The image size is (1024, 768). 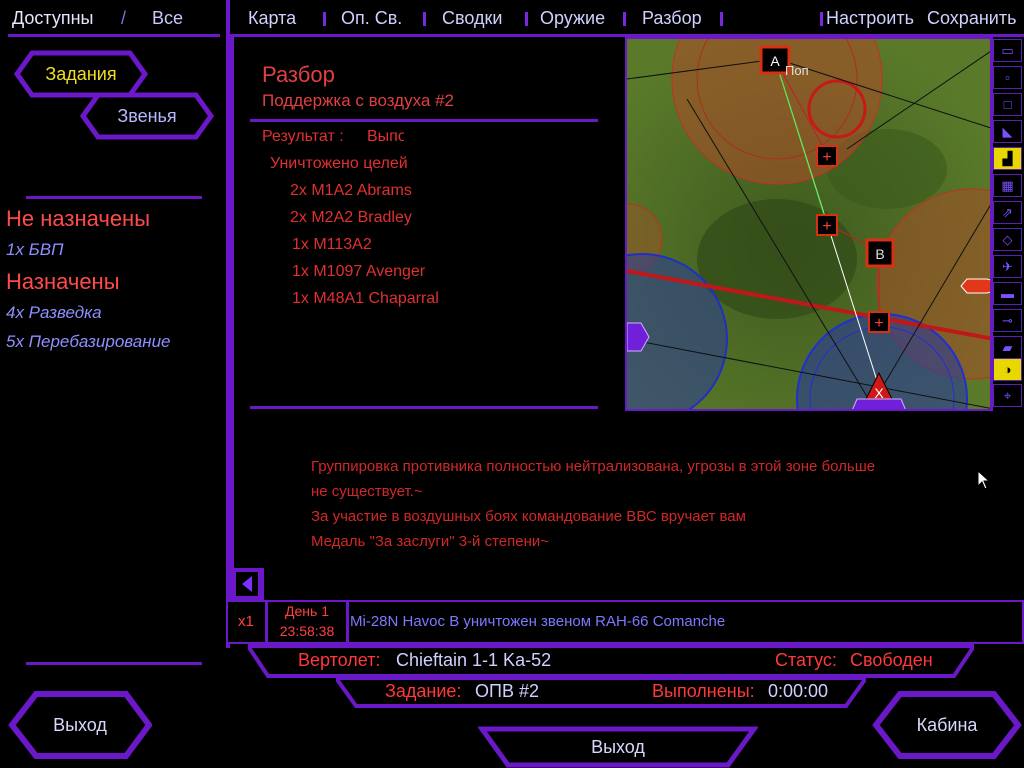 What do you see at coordinates (1007, 158) in the screenshot?
I see `terrain-icon: ▟` at bounding box center [1007, 158].